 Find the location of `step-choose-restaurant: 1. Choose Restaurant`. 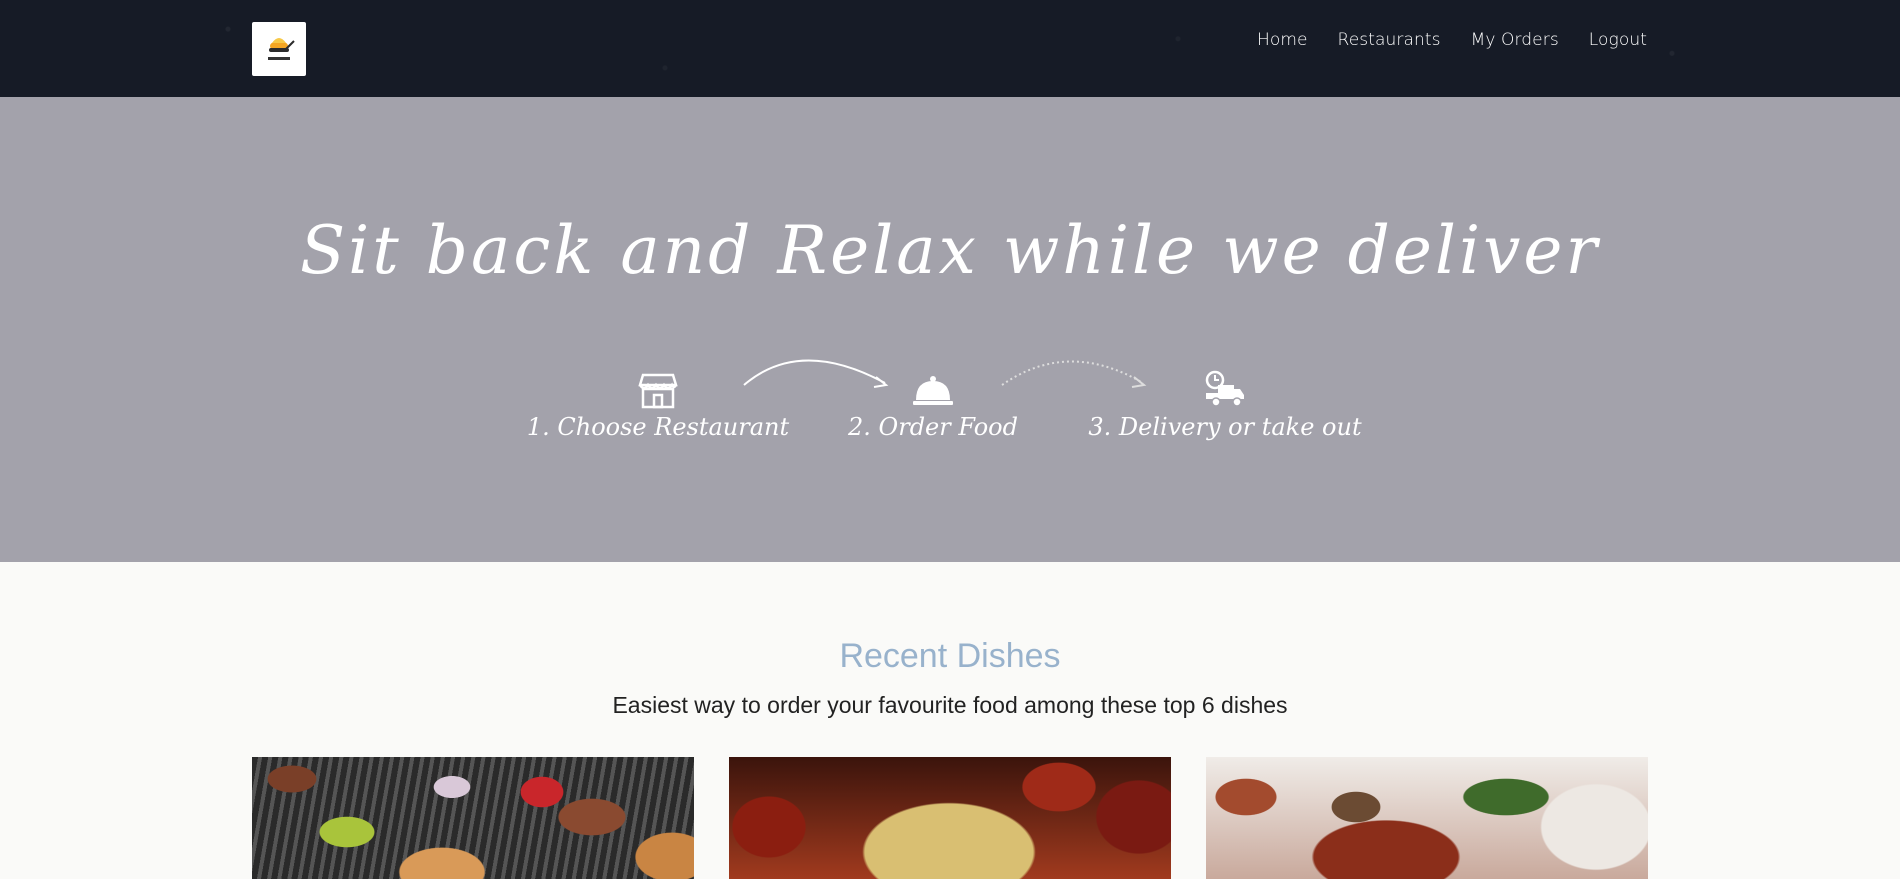

step-choose-restaurant: 1. Choose Restaurant is located at coordinates (658, 405).